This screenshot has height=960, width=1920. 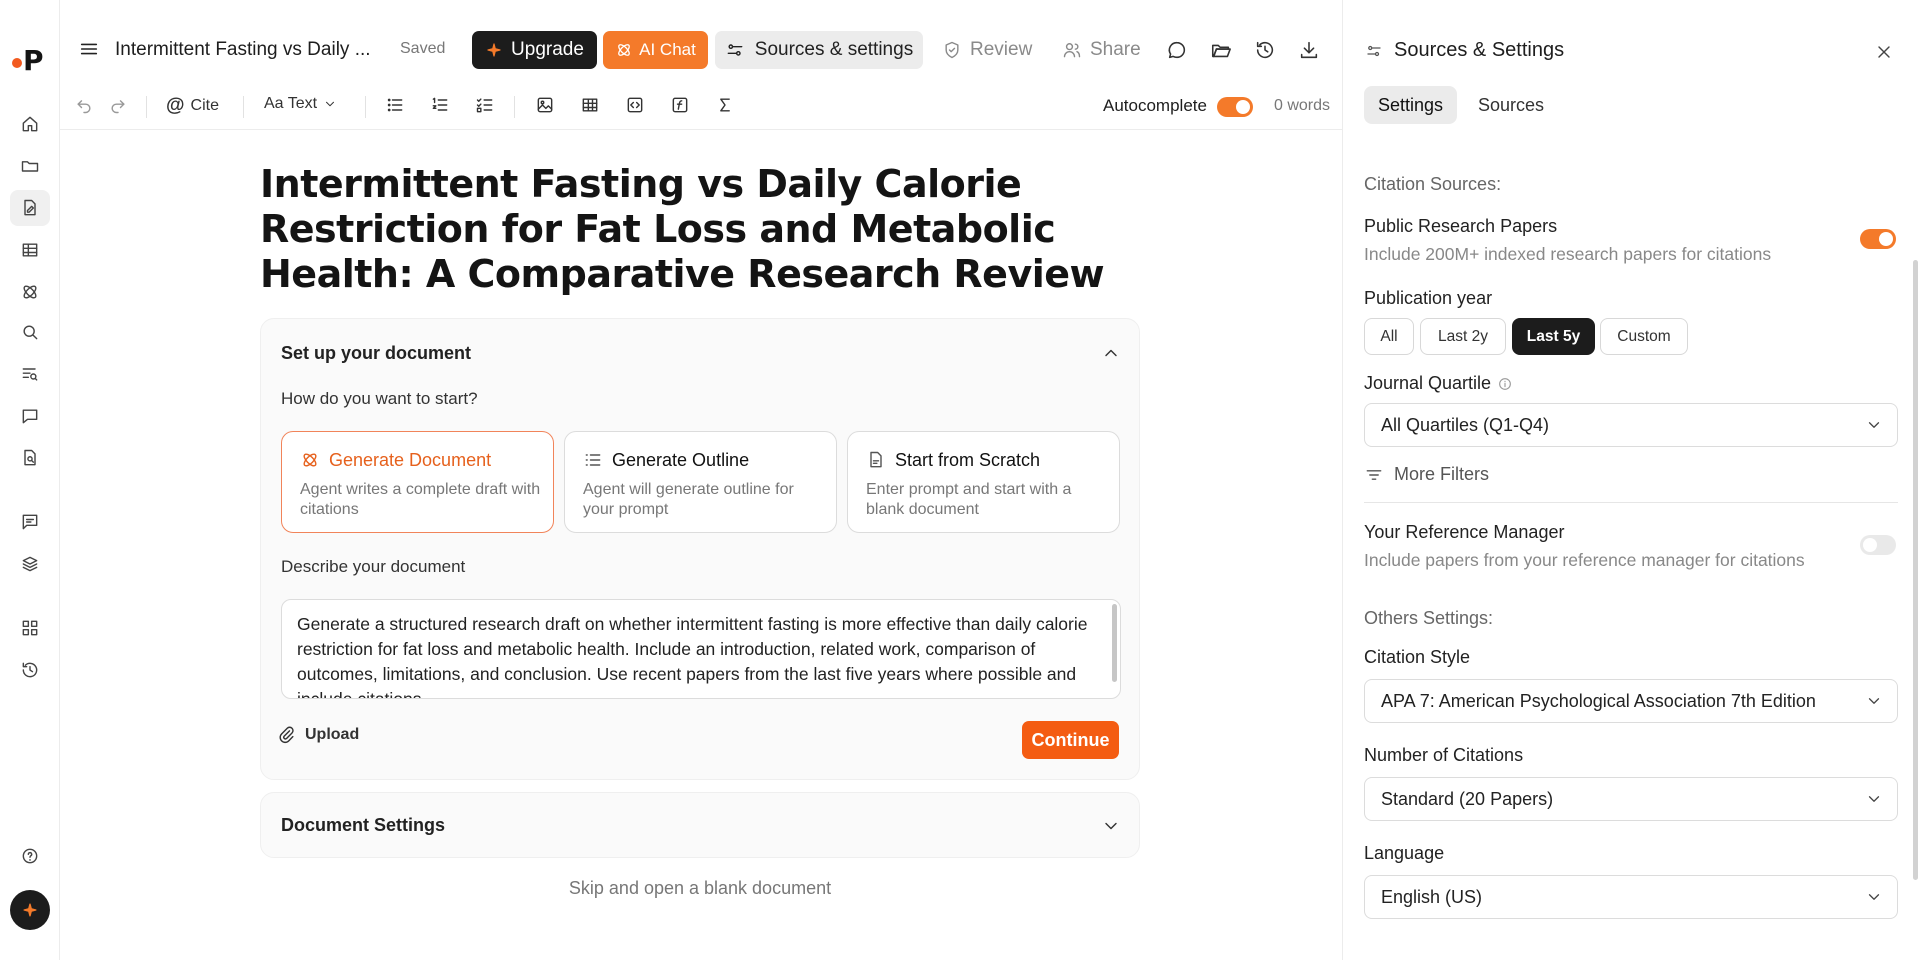 I want to click on search-icon, so click(x=30, y=332).